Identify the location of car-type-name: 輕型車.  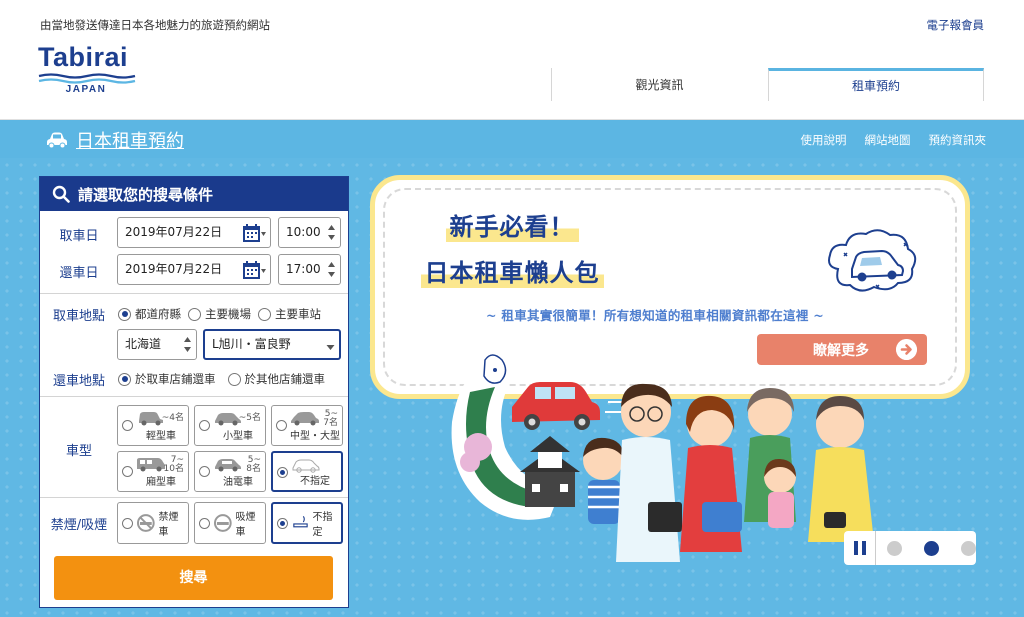
(161, 436).